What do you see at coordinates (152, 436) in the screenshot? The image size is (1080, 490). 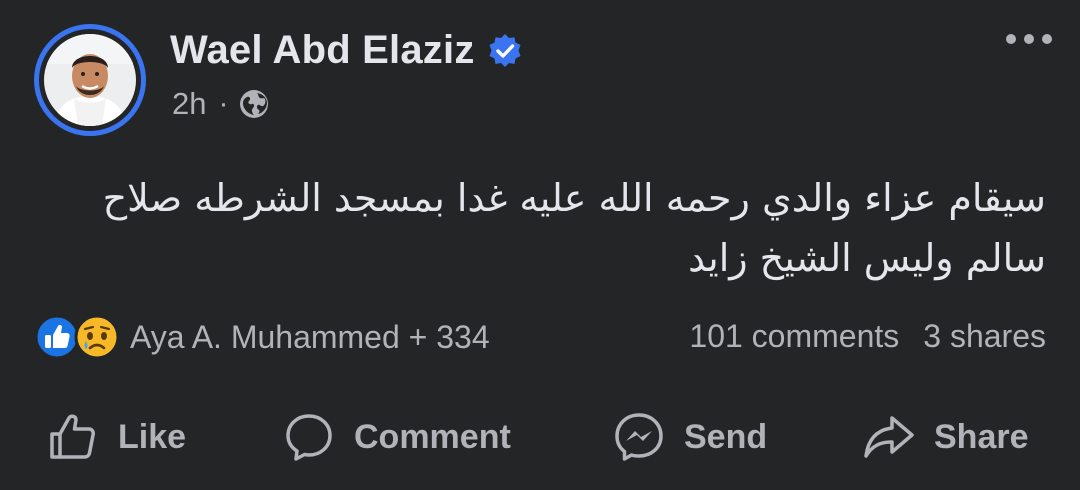 I see `like-label: Like` at bounding box center [152, 436].